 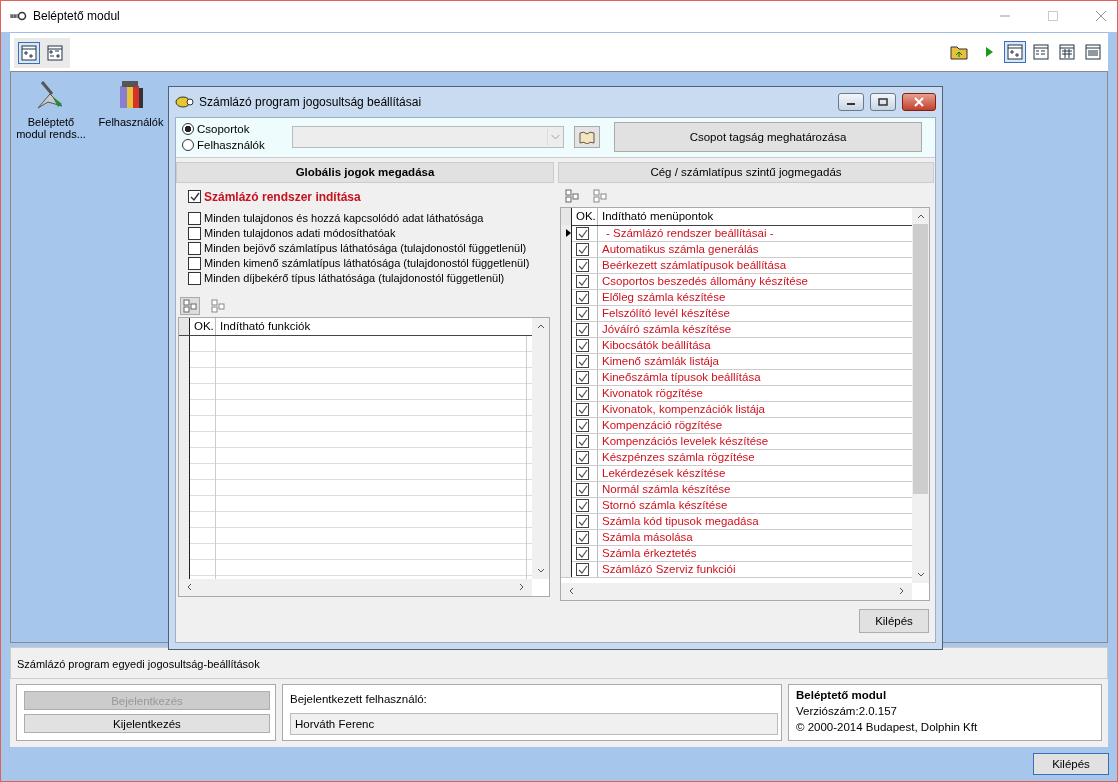 What do you see at coordinates (746, 172) in the screenshot?
I see `section-header: Cég / számlatípus szintű jogmegadás` at bounding box center [746, 172].